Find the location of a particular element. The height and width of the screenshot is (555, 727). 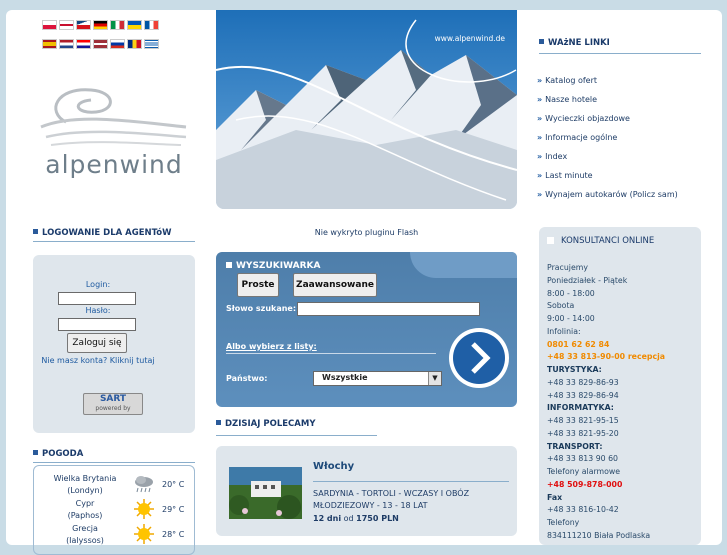

flag-fr-icon is located at coordinates (151, 25).